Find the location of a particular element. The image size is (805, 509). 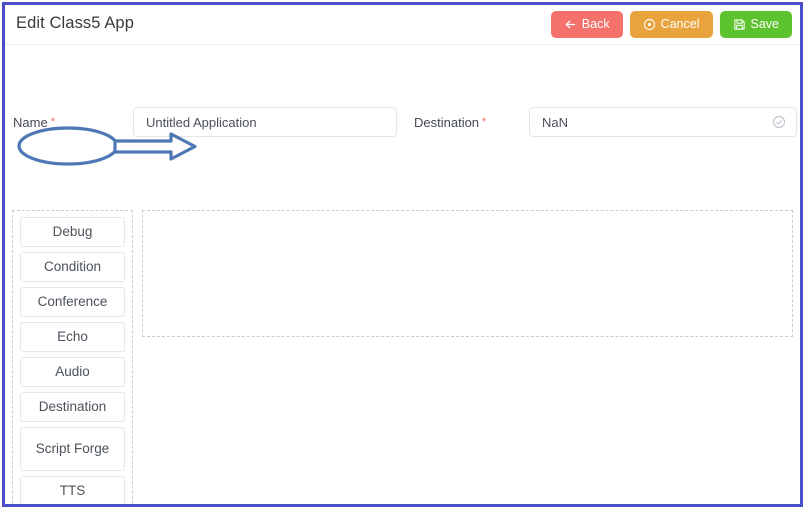

palette-item-condition: Condition is located at coordinates (72, 267).